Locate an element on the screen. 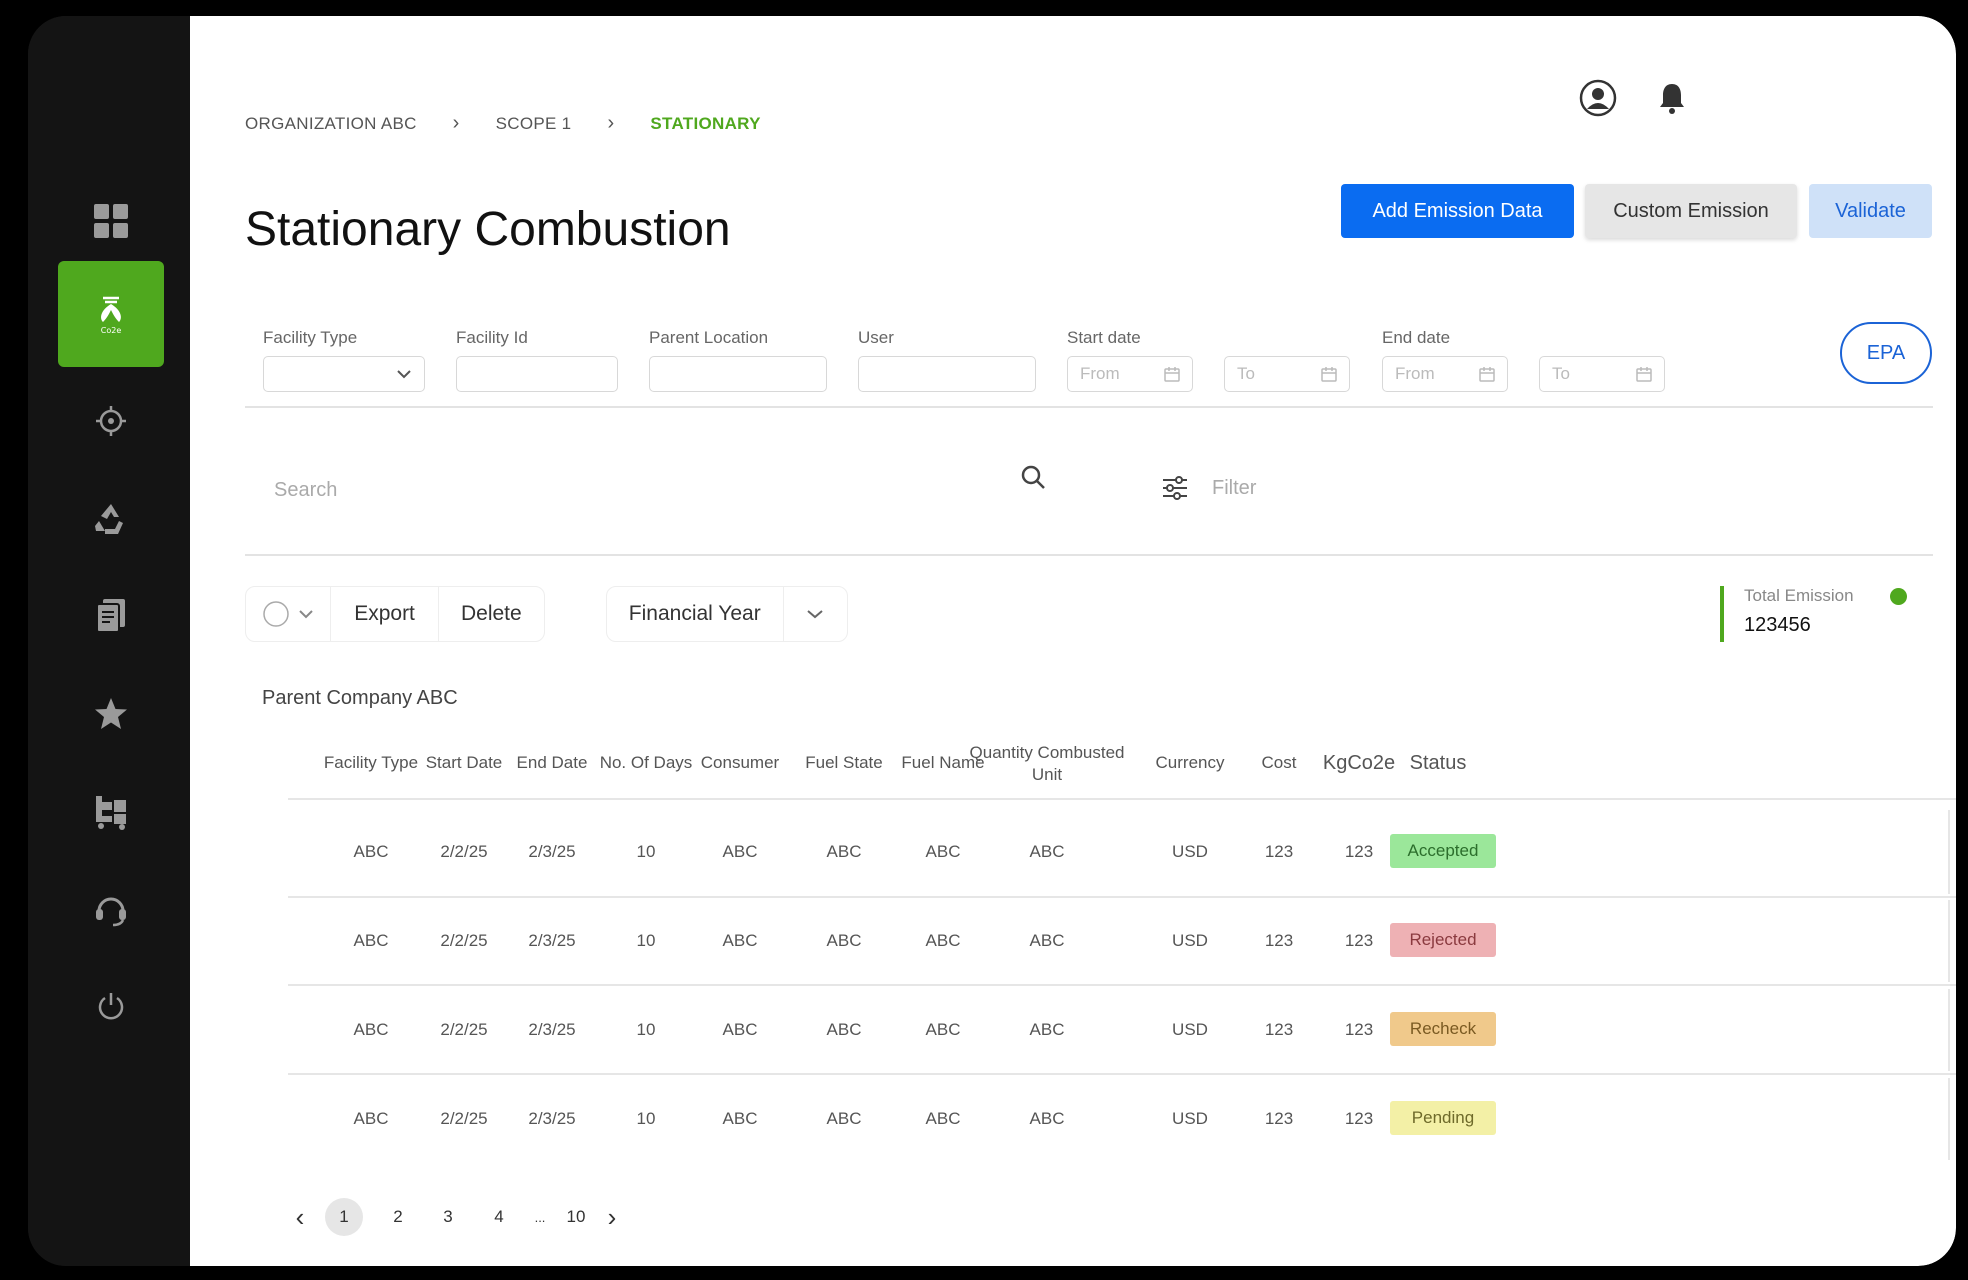  user-input is located at coordinates (947, 374).